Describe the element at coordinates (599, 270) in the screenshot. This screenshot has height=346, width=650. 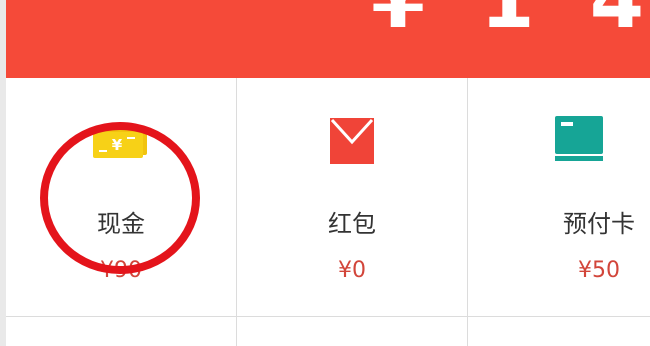
I see `prepaid-card-value: ¥50` at that location.